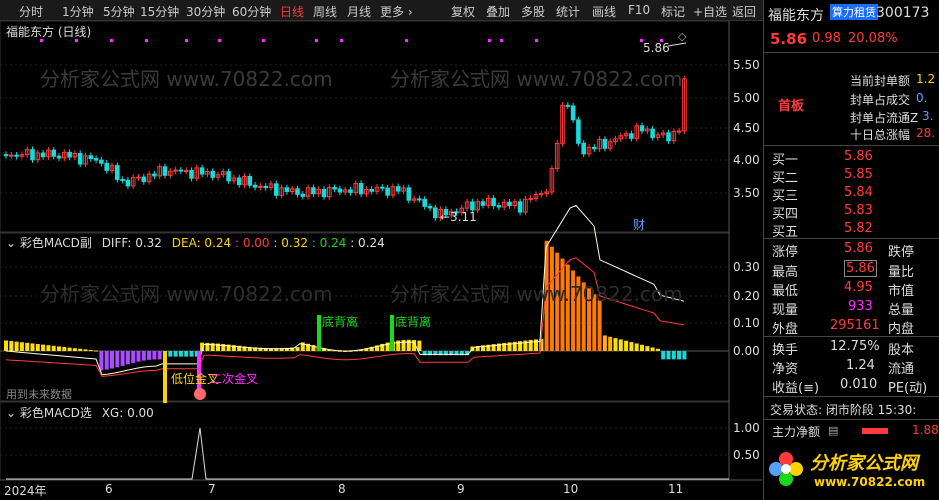 This screenshot has height=500, width=939. Describe the element at coordinates (858, 156) in the screenshot. I see `bid-price: 5.86` at that location.